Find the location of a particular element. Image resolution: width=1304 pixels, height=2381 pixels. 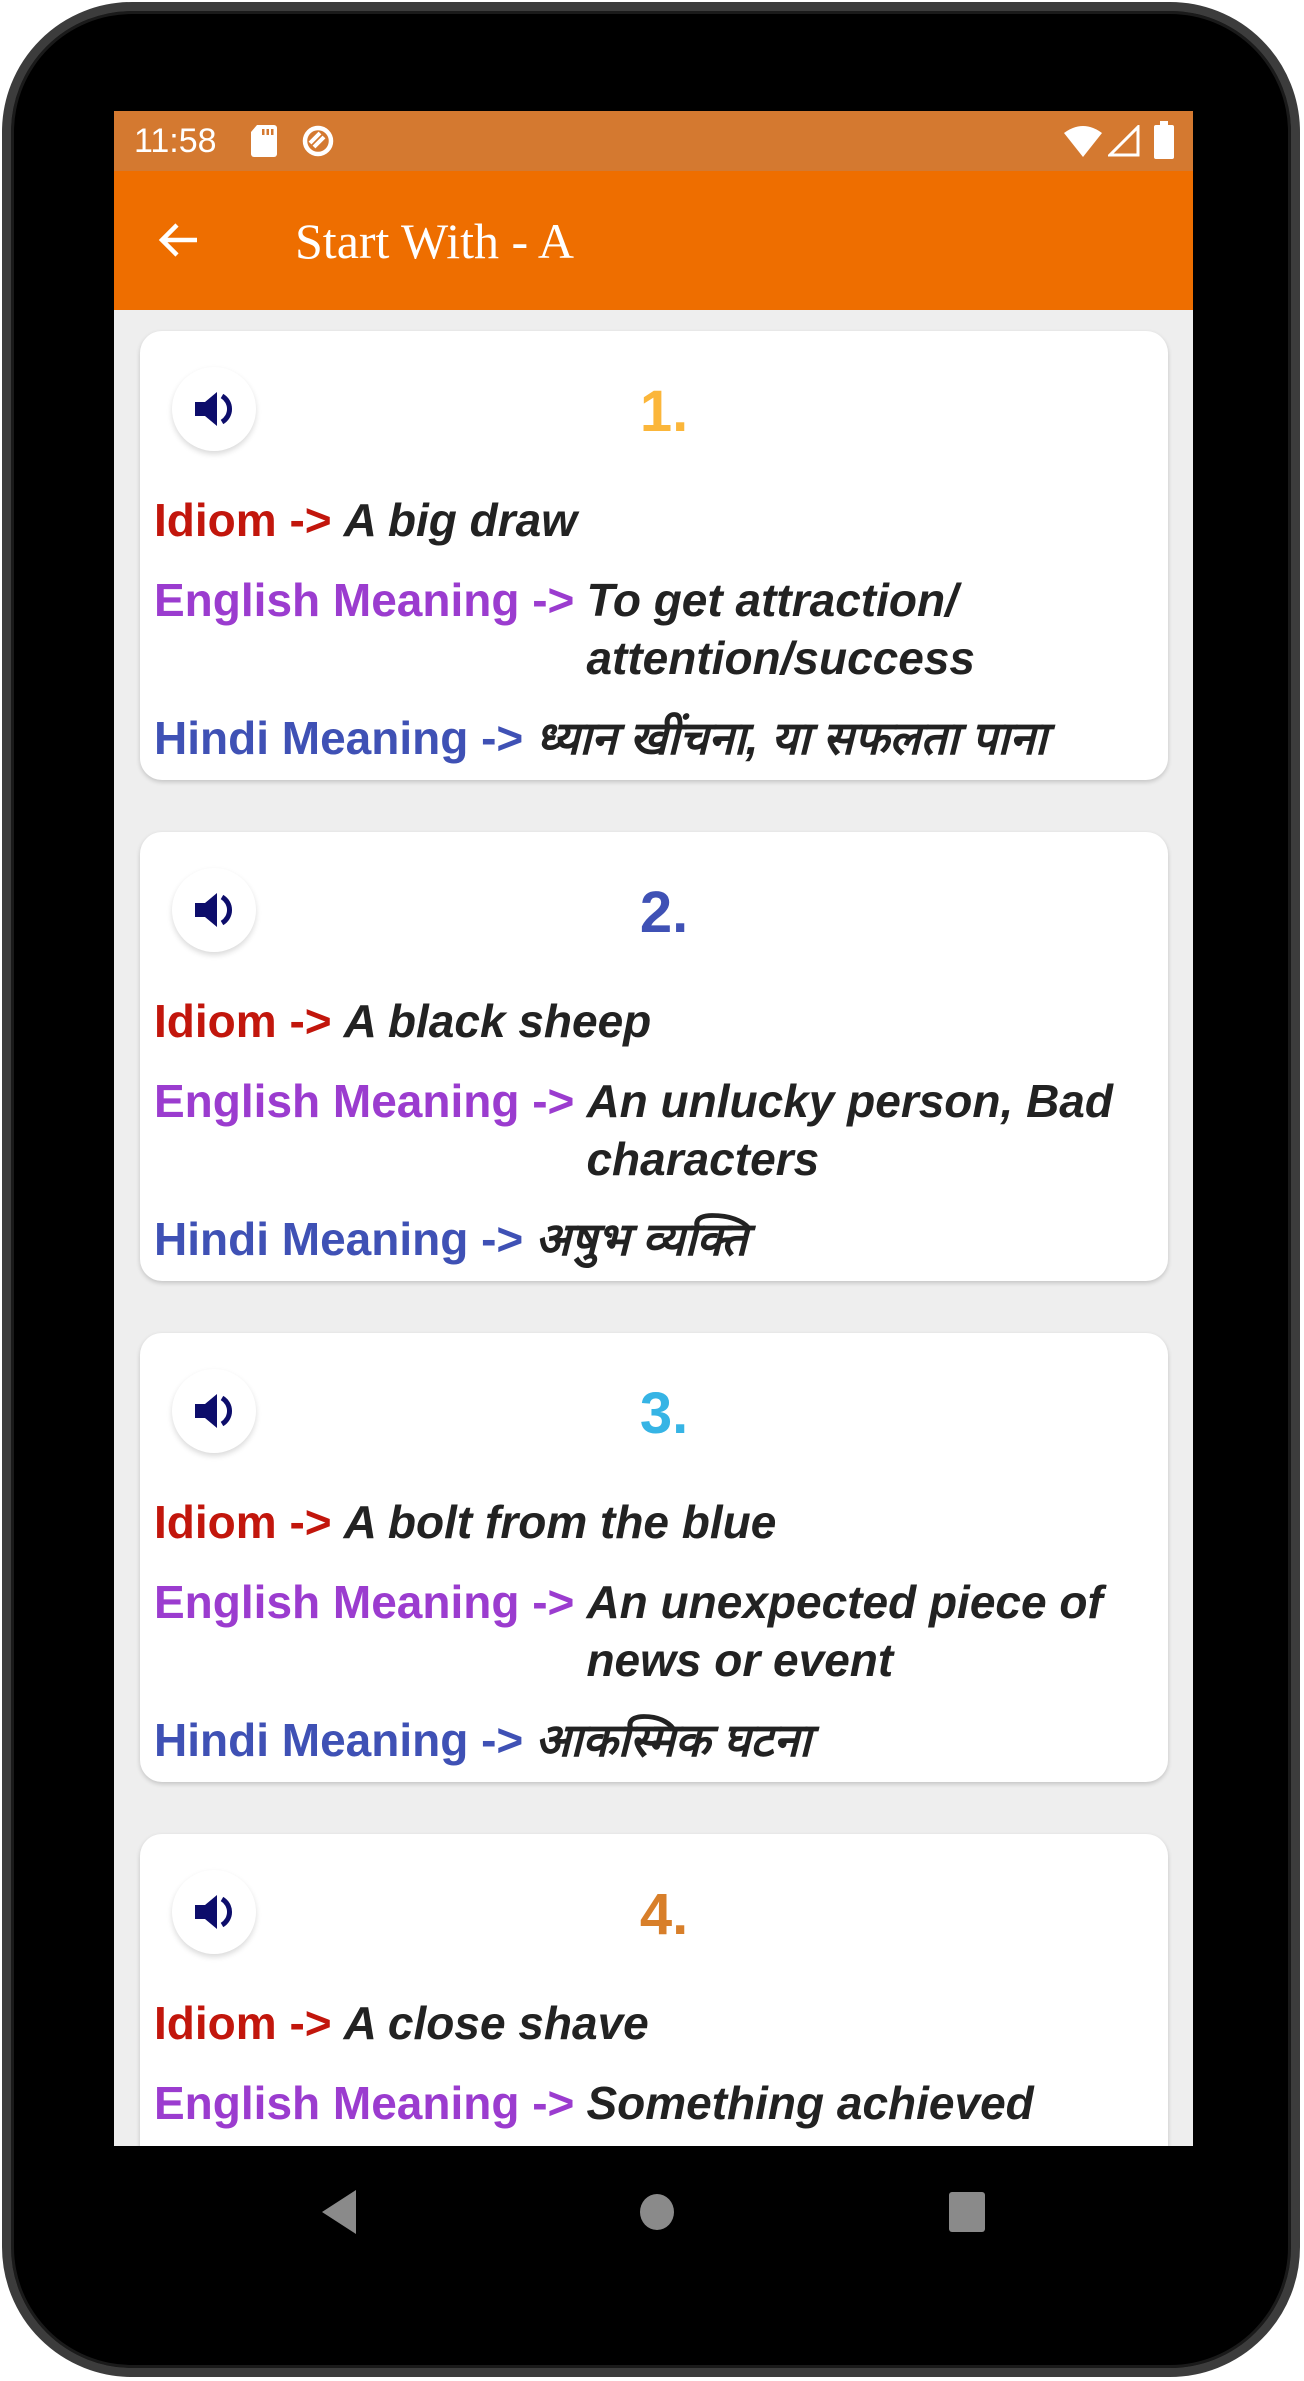

idiom-row: Idiom -> A big draw is located at coordinates (654, 520).